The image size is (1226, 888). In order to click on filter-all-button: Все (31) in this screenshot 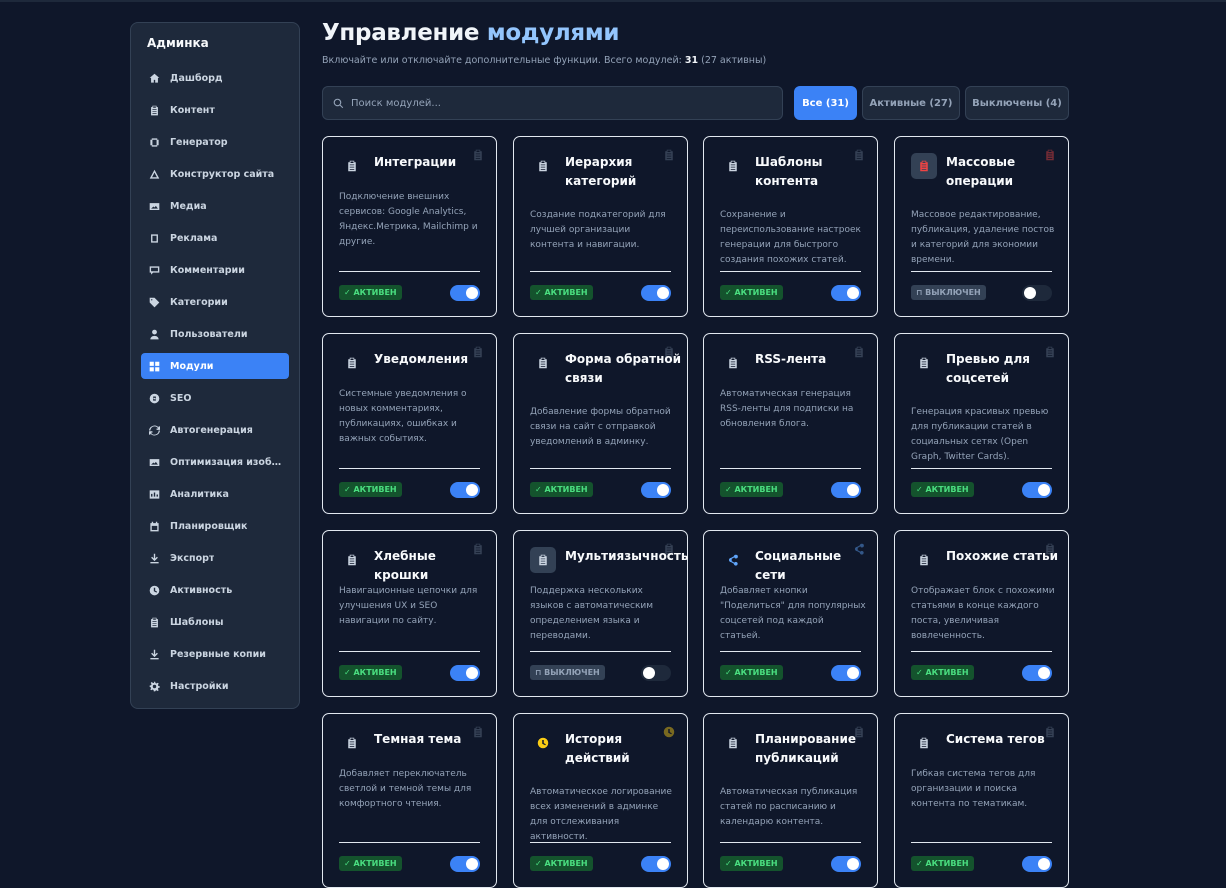, I will do `click(825, 103)`.